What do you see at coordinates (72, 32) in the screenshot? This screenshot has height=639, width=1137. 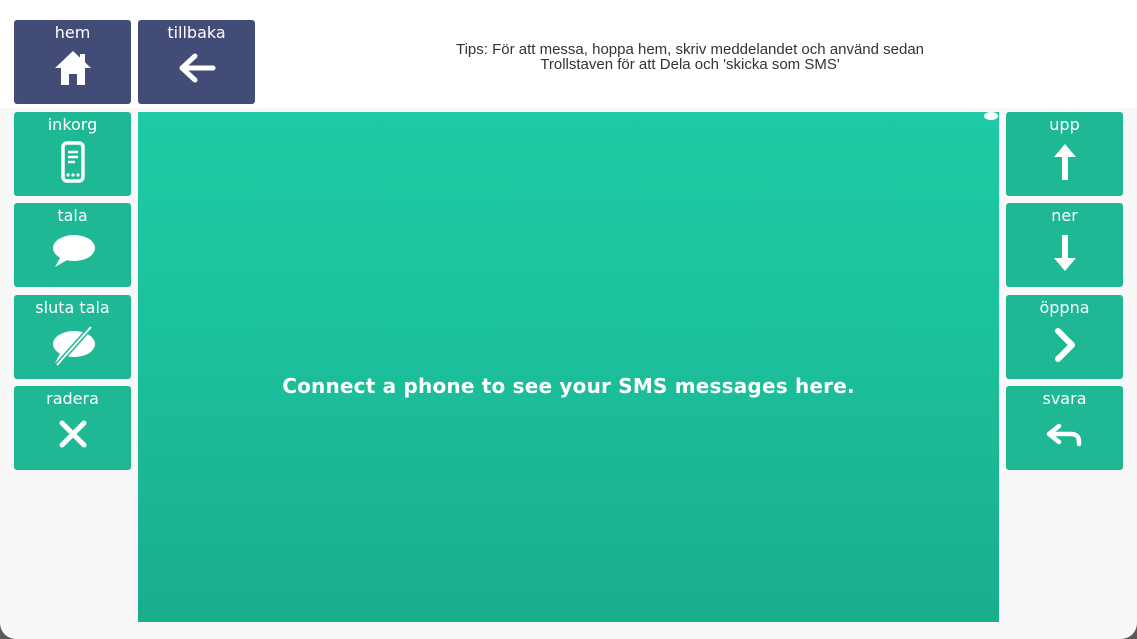 I see `home-label: hem` at bounding box center [72, 32].